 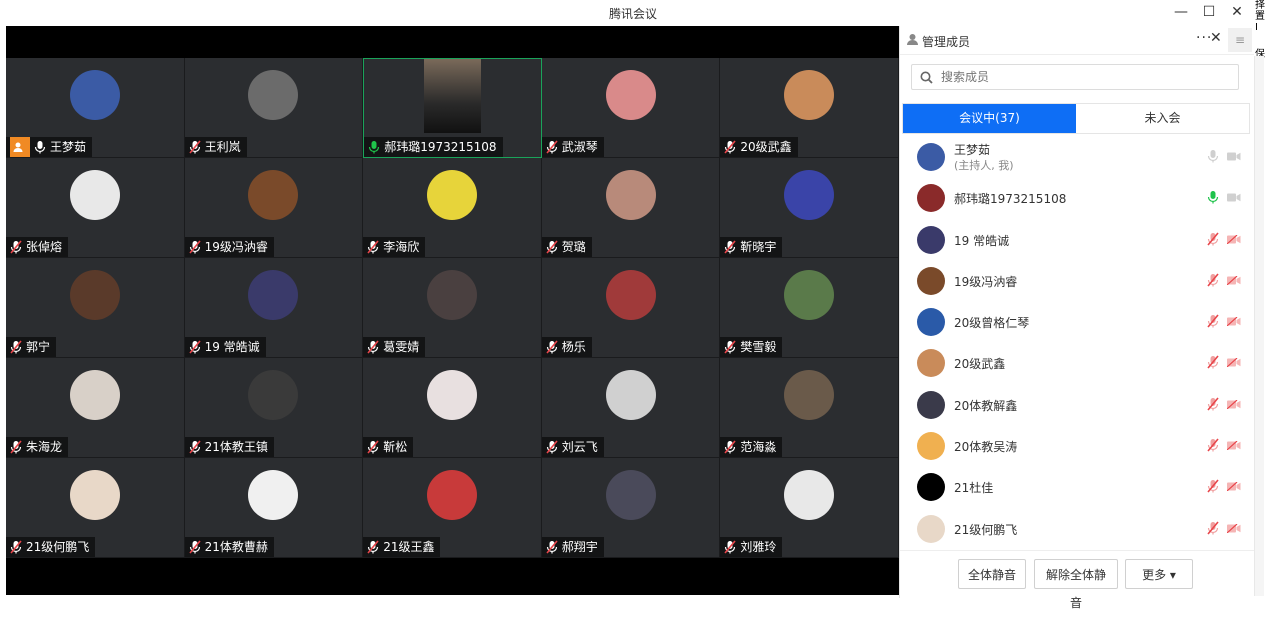 I want to click on video-tile: 郝玮璐1973215108, so click(x=452, y=108).